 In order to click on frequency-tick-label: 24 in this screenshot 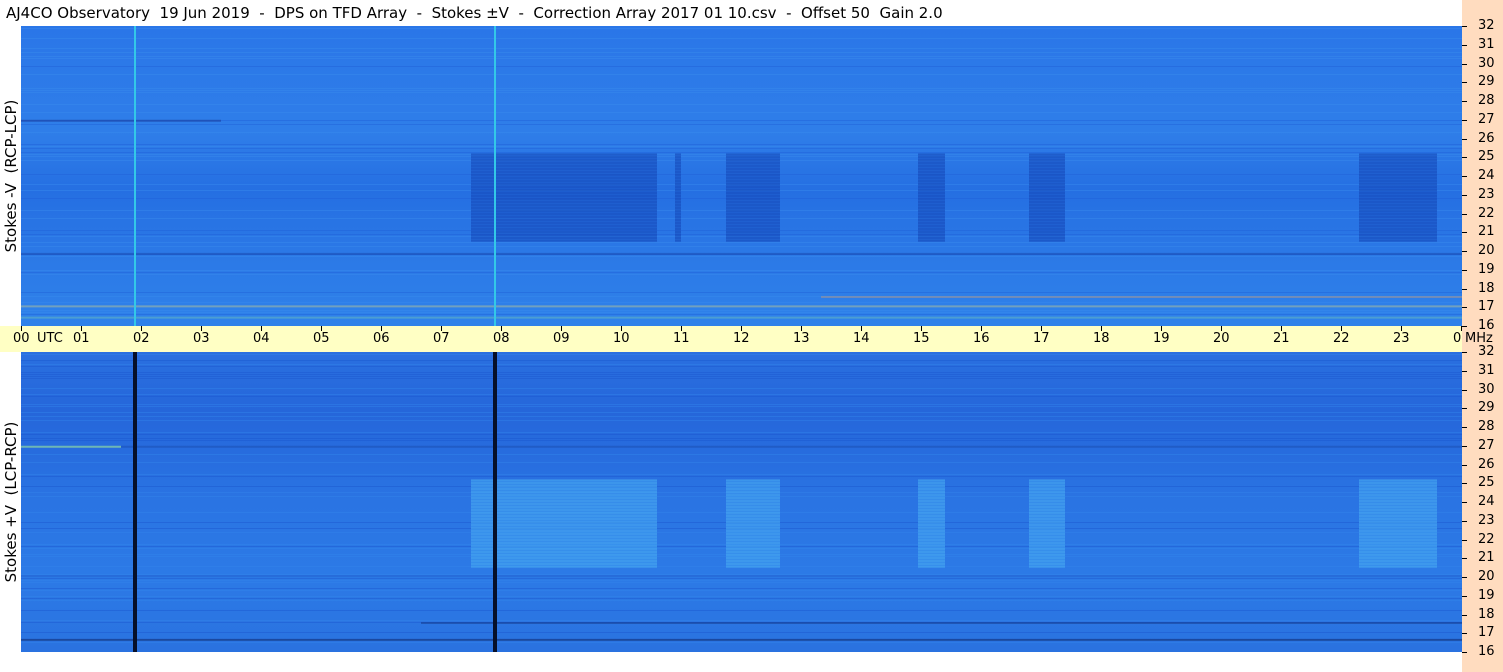, I will do `click(1486, 175)`.